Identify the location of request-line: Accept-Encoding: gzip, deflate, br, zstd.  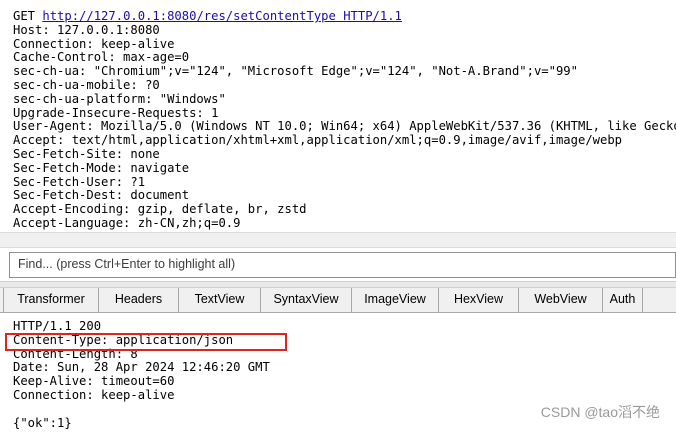
(160, 209).